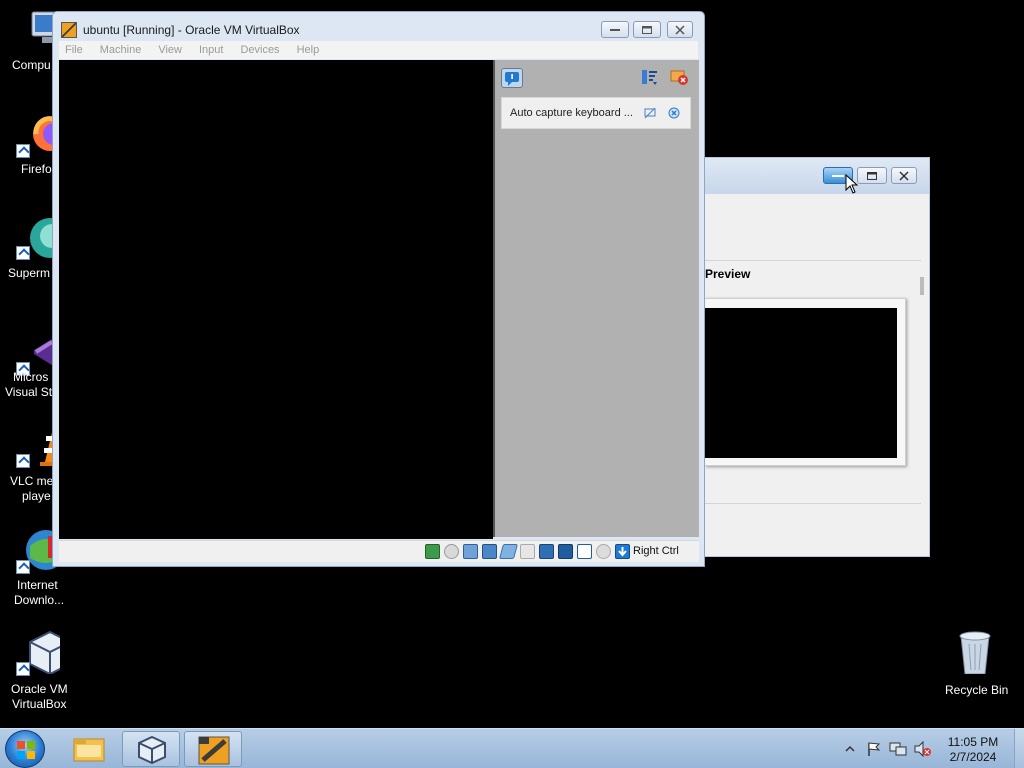  I want to click on clock-date: 2/7/2024, so click(973, 757).